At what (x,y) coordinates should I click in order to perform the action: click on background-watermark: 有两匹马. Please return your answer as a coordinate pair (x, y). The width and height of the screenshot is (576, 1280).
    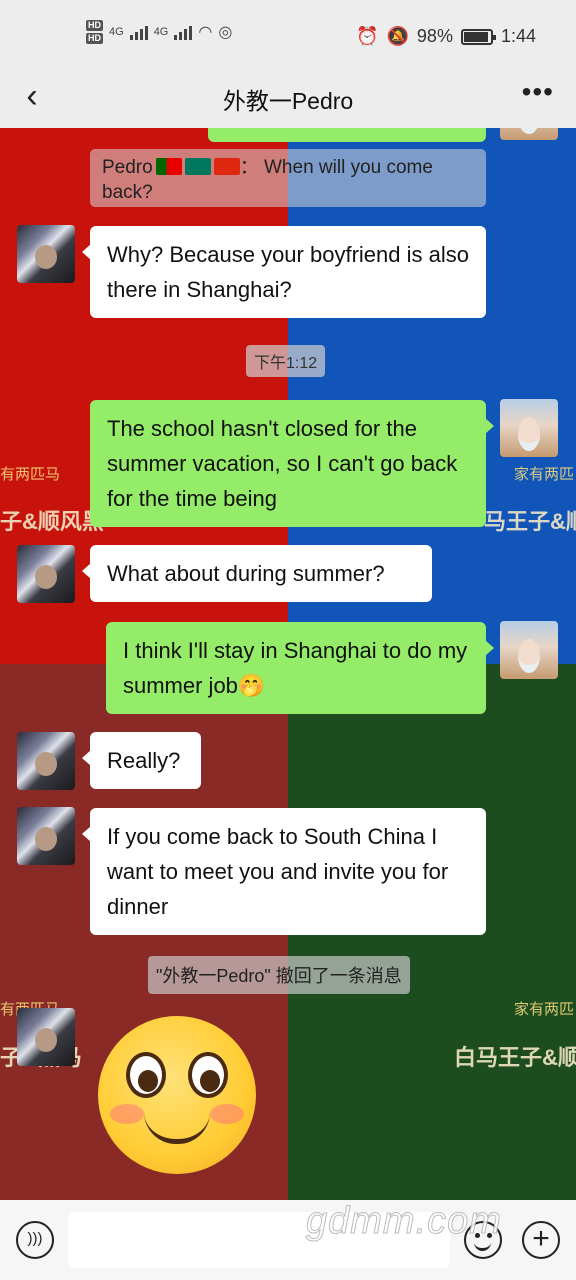
    Looking at the image, I should click on (30, 474).